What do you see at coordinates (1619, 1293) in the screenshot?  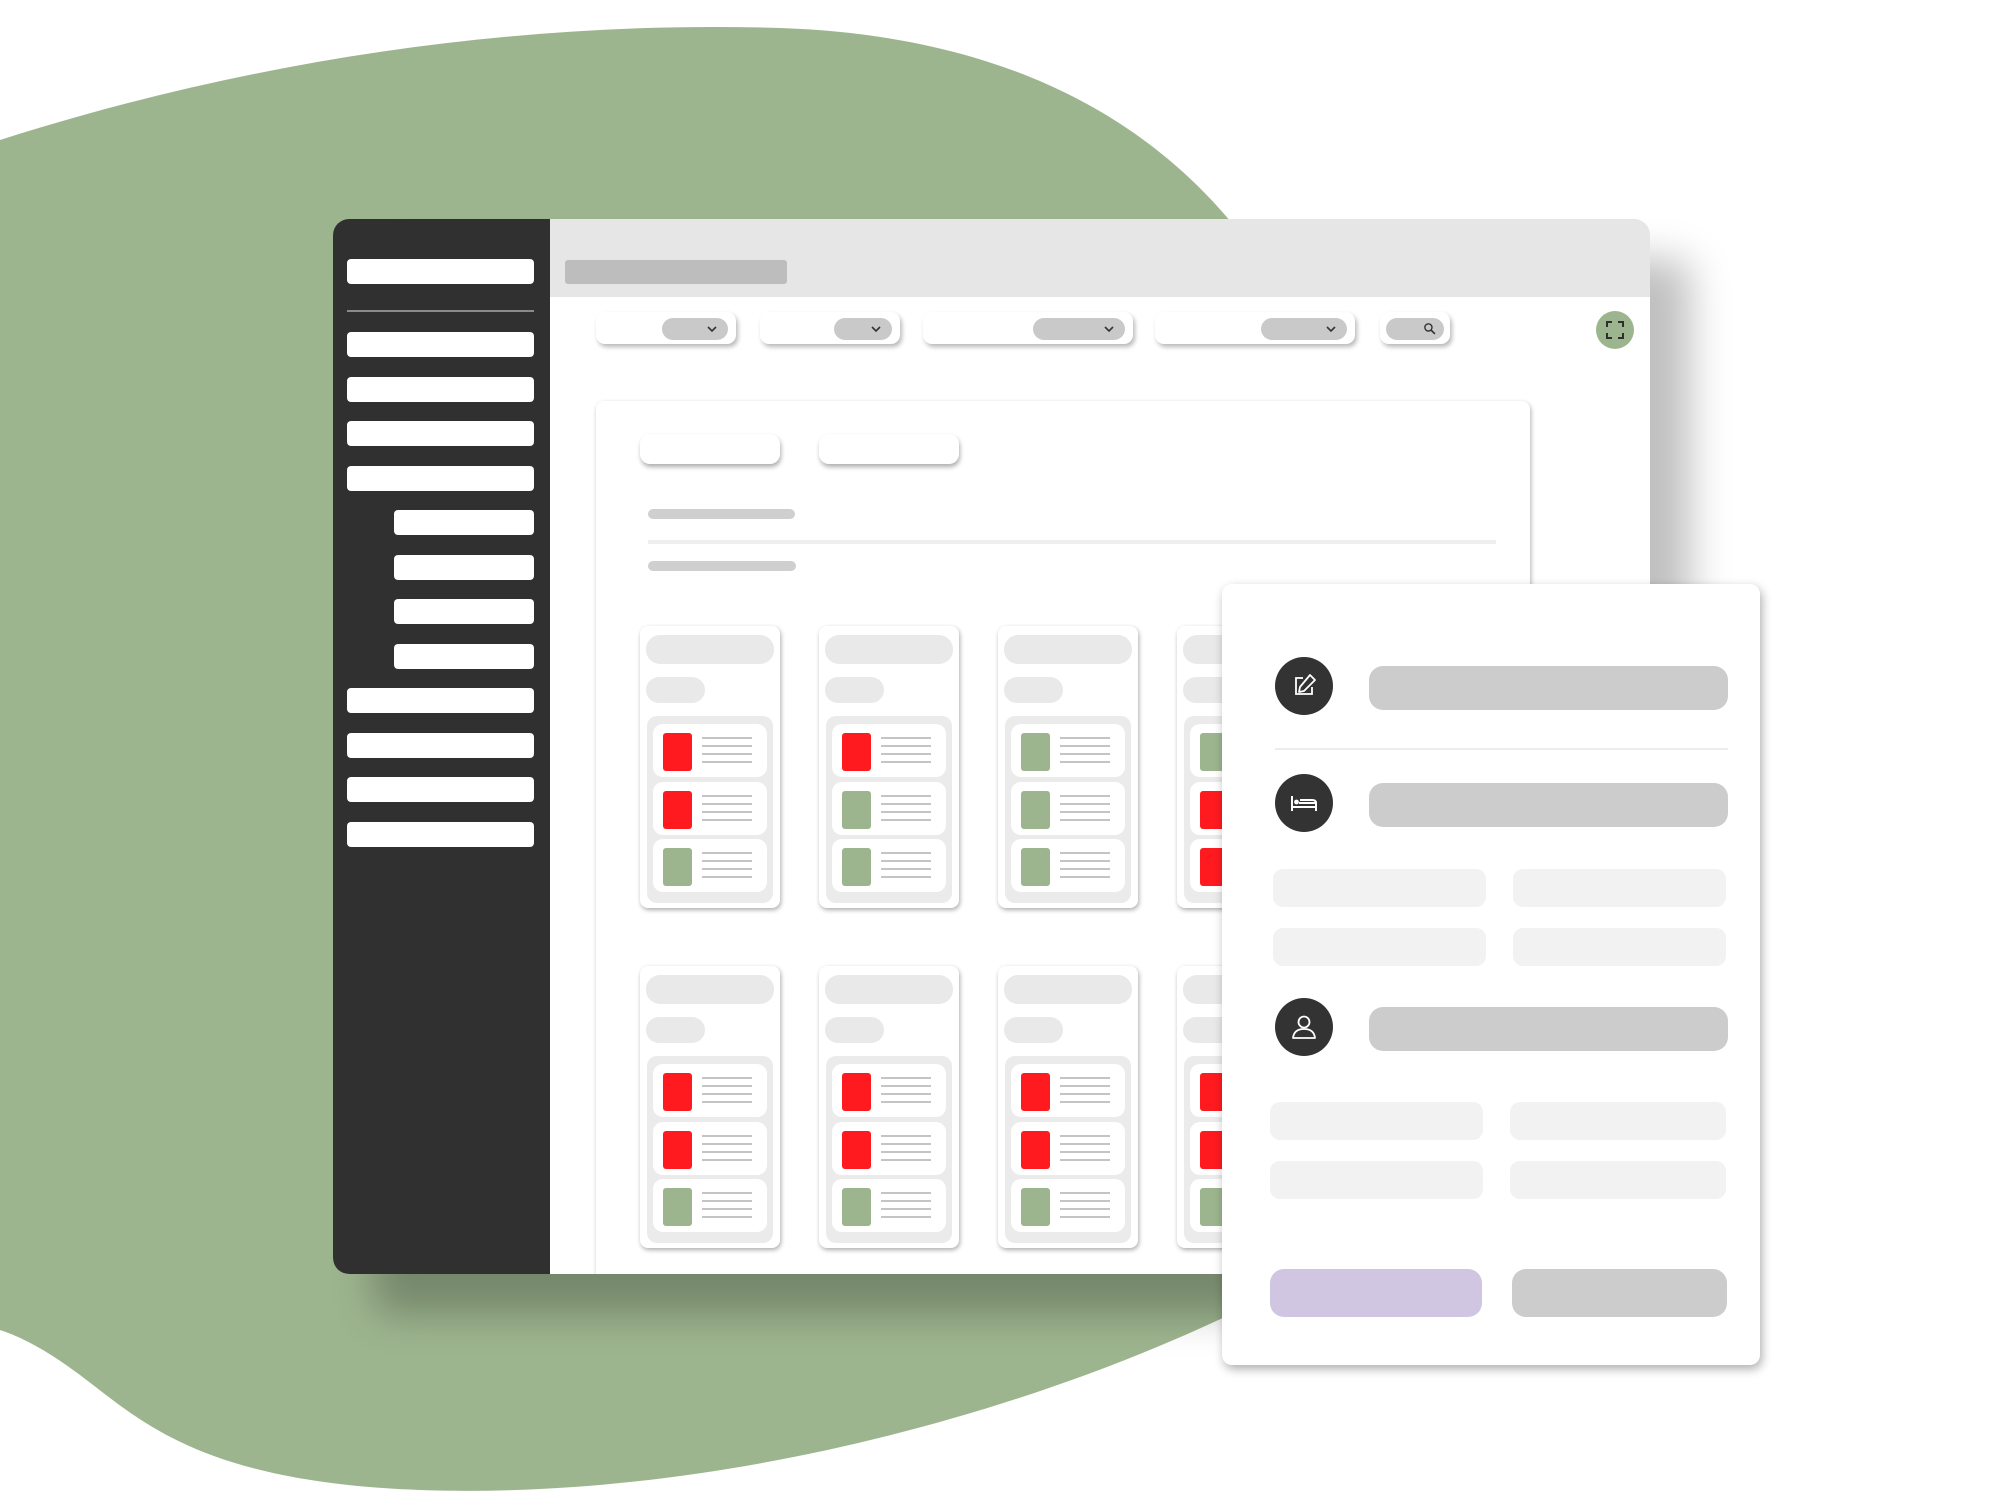 I see `secondary-action-button` at bounding box center [1619, 1293].